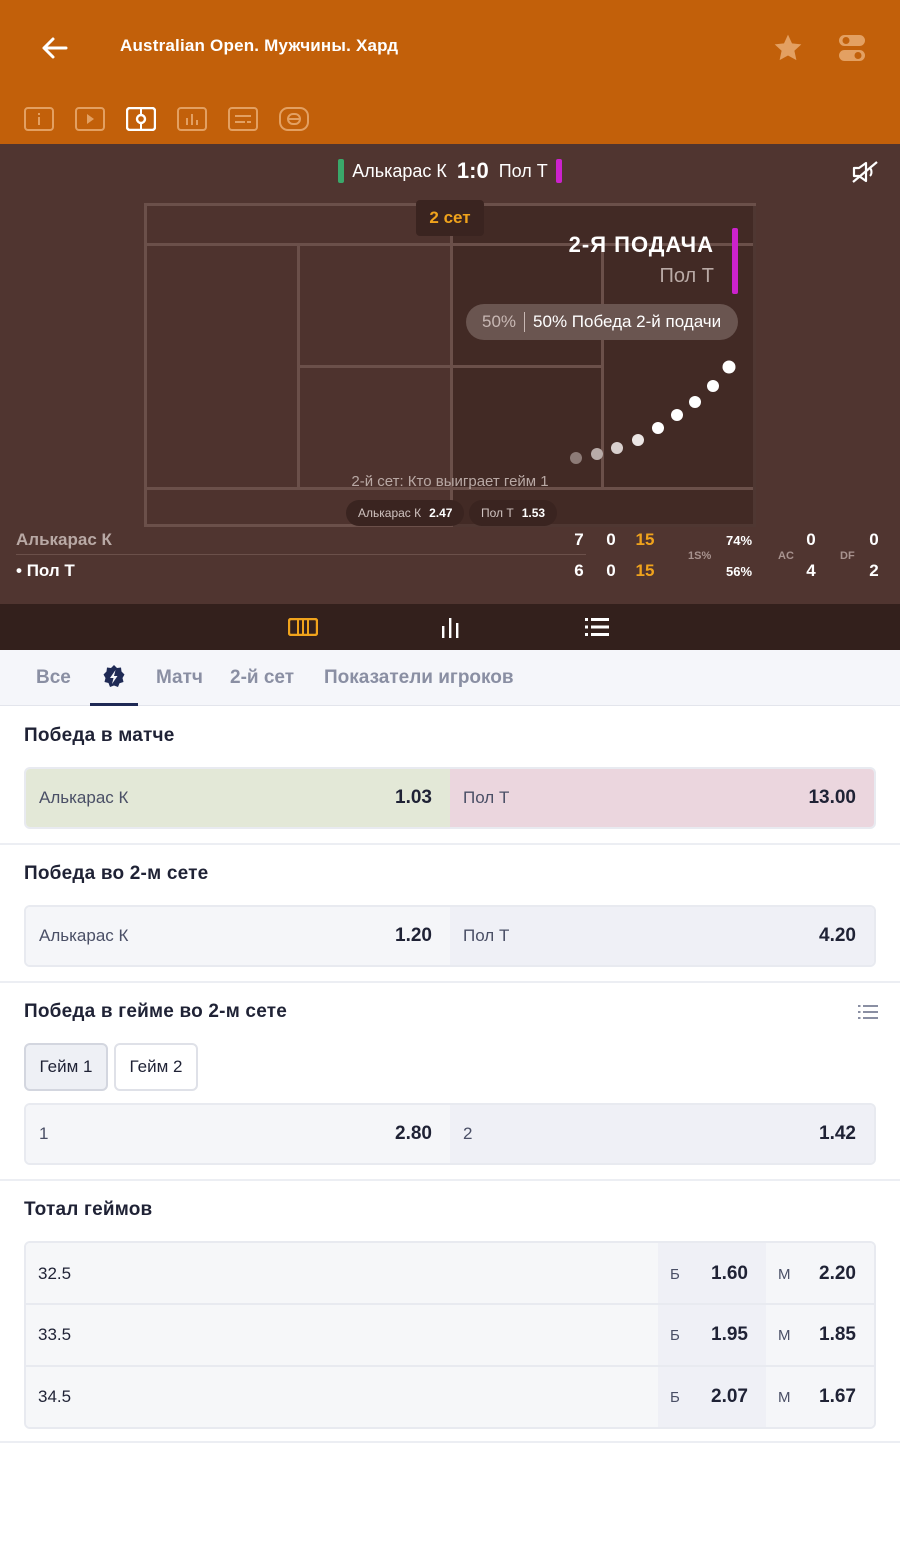 The width and height of the screenshot is (900, 1564). I want to click on over-outcome: Б 1.60, so click(712, 1274).